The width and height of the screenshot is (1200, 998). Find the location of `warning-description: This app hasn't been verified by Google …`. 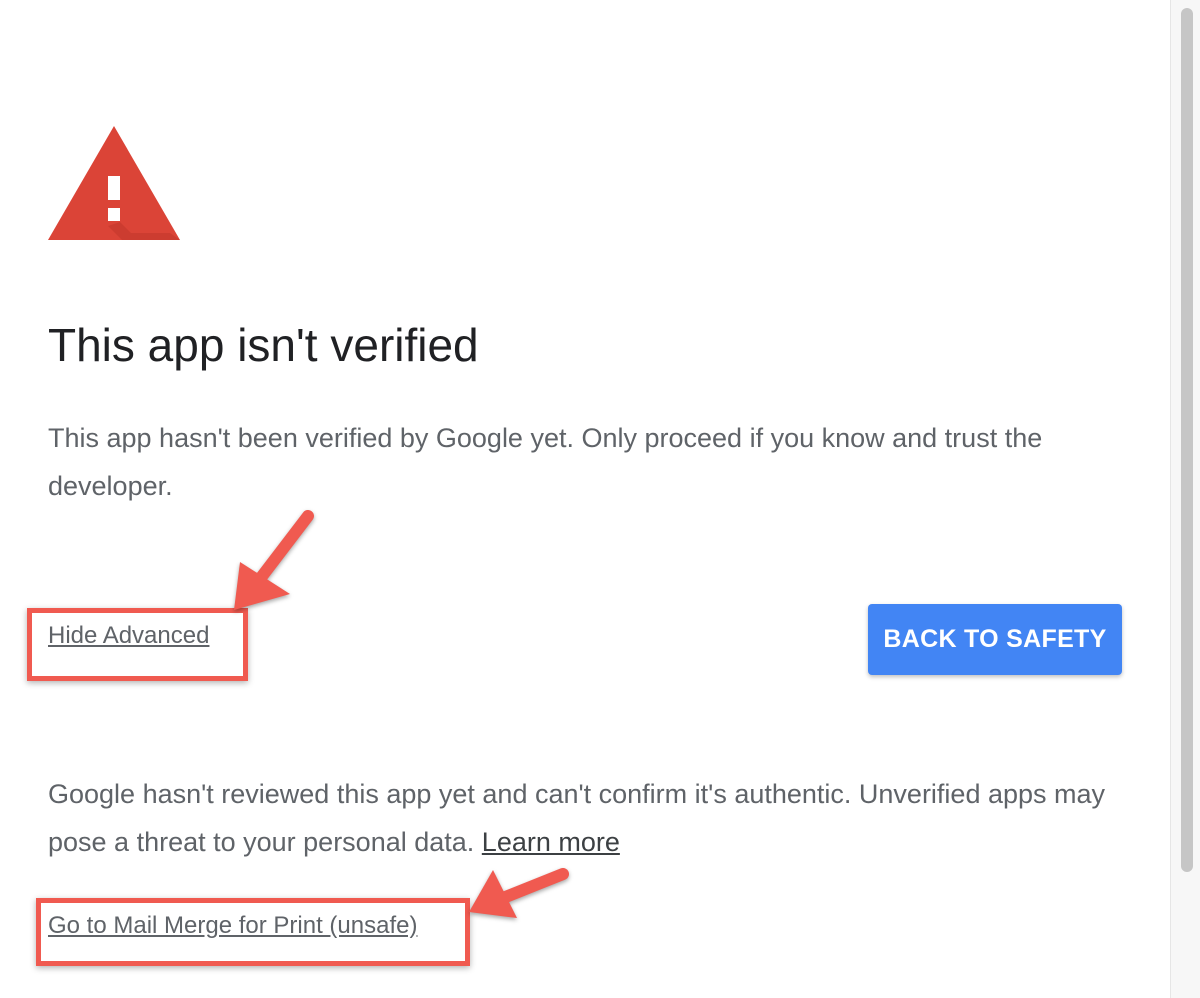

warning-description: This app hasn't been verified by Google … is located at coordinates (545, 462).